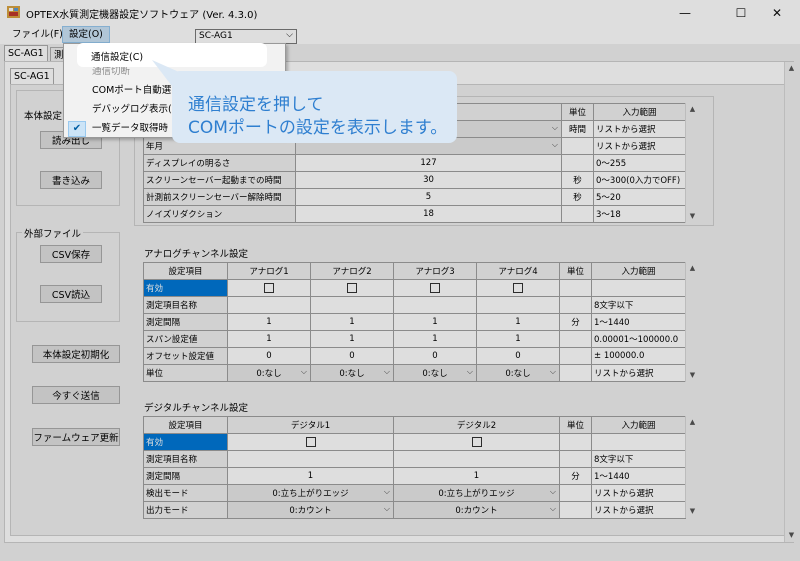 The image size is (800, 561). Describe the element at coordinates (76, 437) in the screenshot. I see `firmware-update-button: ファームウェア更新` at that location.